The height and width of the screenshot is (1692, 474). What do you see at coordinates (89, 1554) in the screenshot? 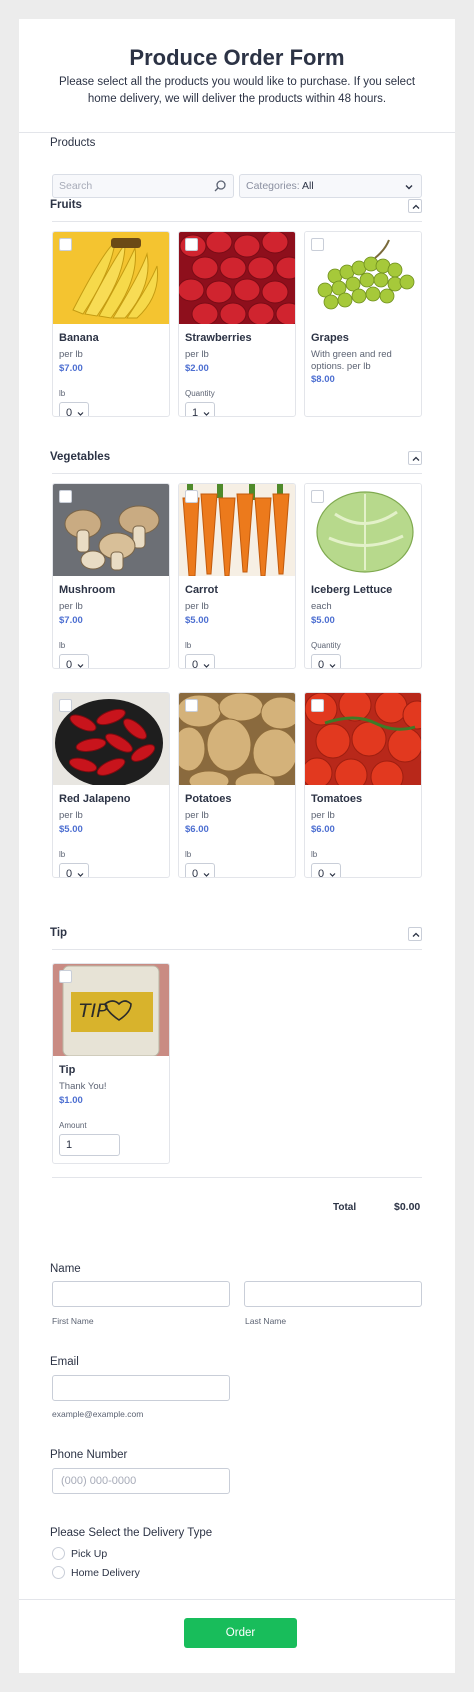
I see `radio-pick-up-label: Pick Up` at bounding box center [89, 1554].